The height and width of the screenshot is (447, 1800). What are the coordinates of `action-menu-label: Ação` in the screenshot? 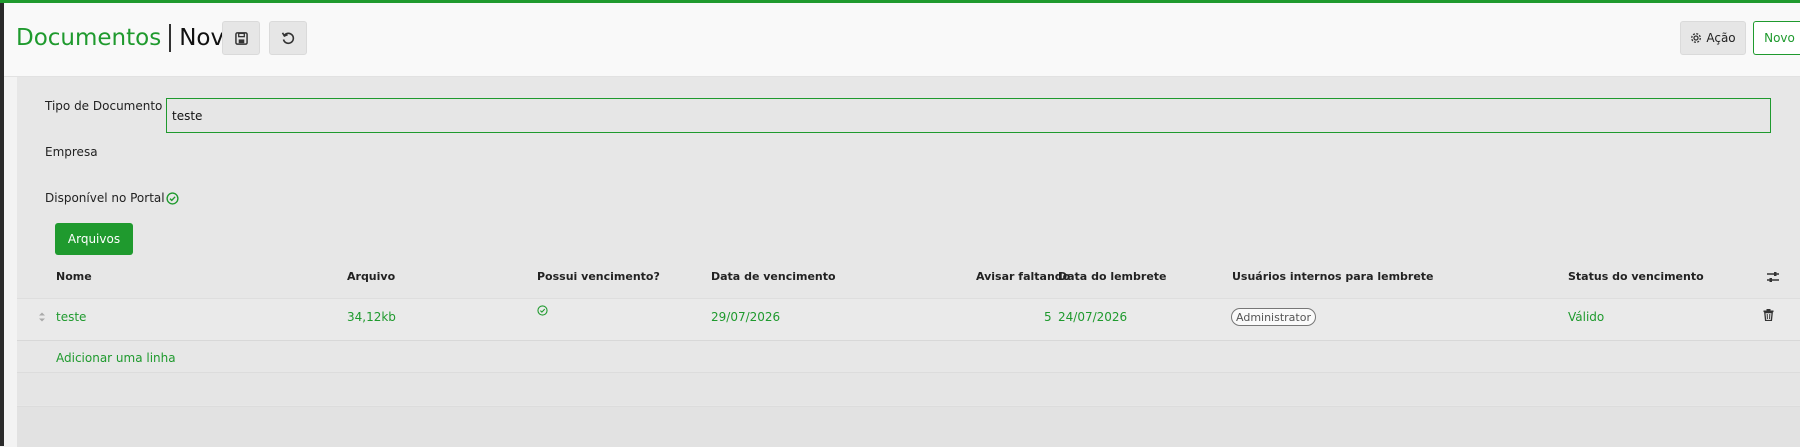 It's located at (1720, 38).